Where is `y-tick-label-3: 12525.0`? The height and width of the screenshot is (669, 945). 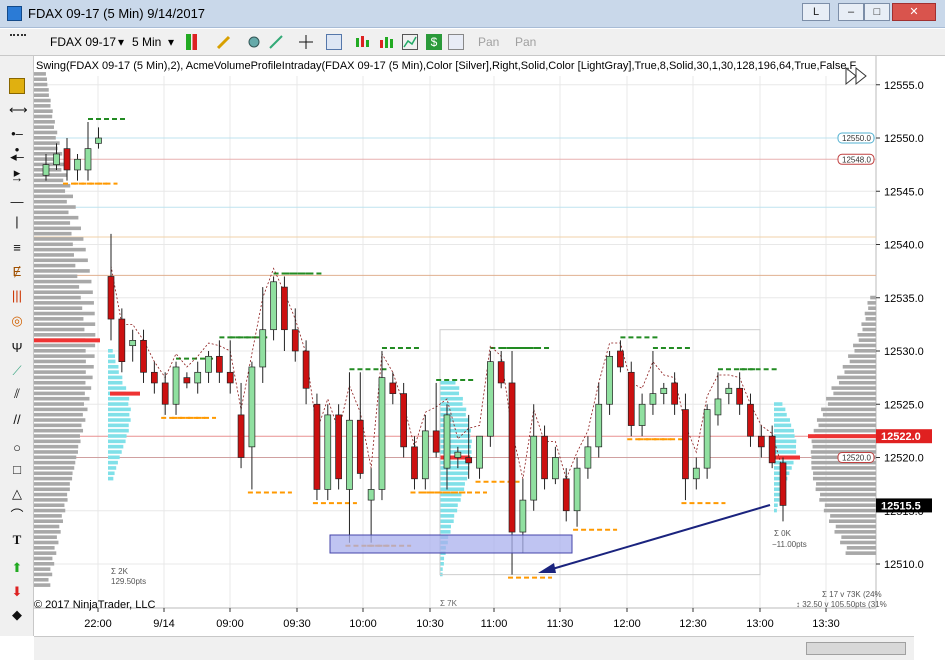
y-tick-label-3: 12525.0 is located at coordinates (904, 405).